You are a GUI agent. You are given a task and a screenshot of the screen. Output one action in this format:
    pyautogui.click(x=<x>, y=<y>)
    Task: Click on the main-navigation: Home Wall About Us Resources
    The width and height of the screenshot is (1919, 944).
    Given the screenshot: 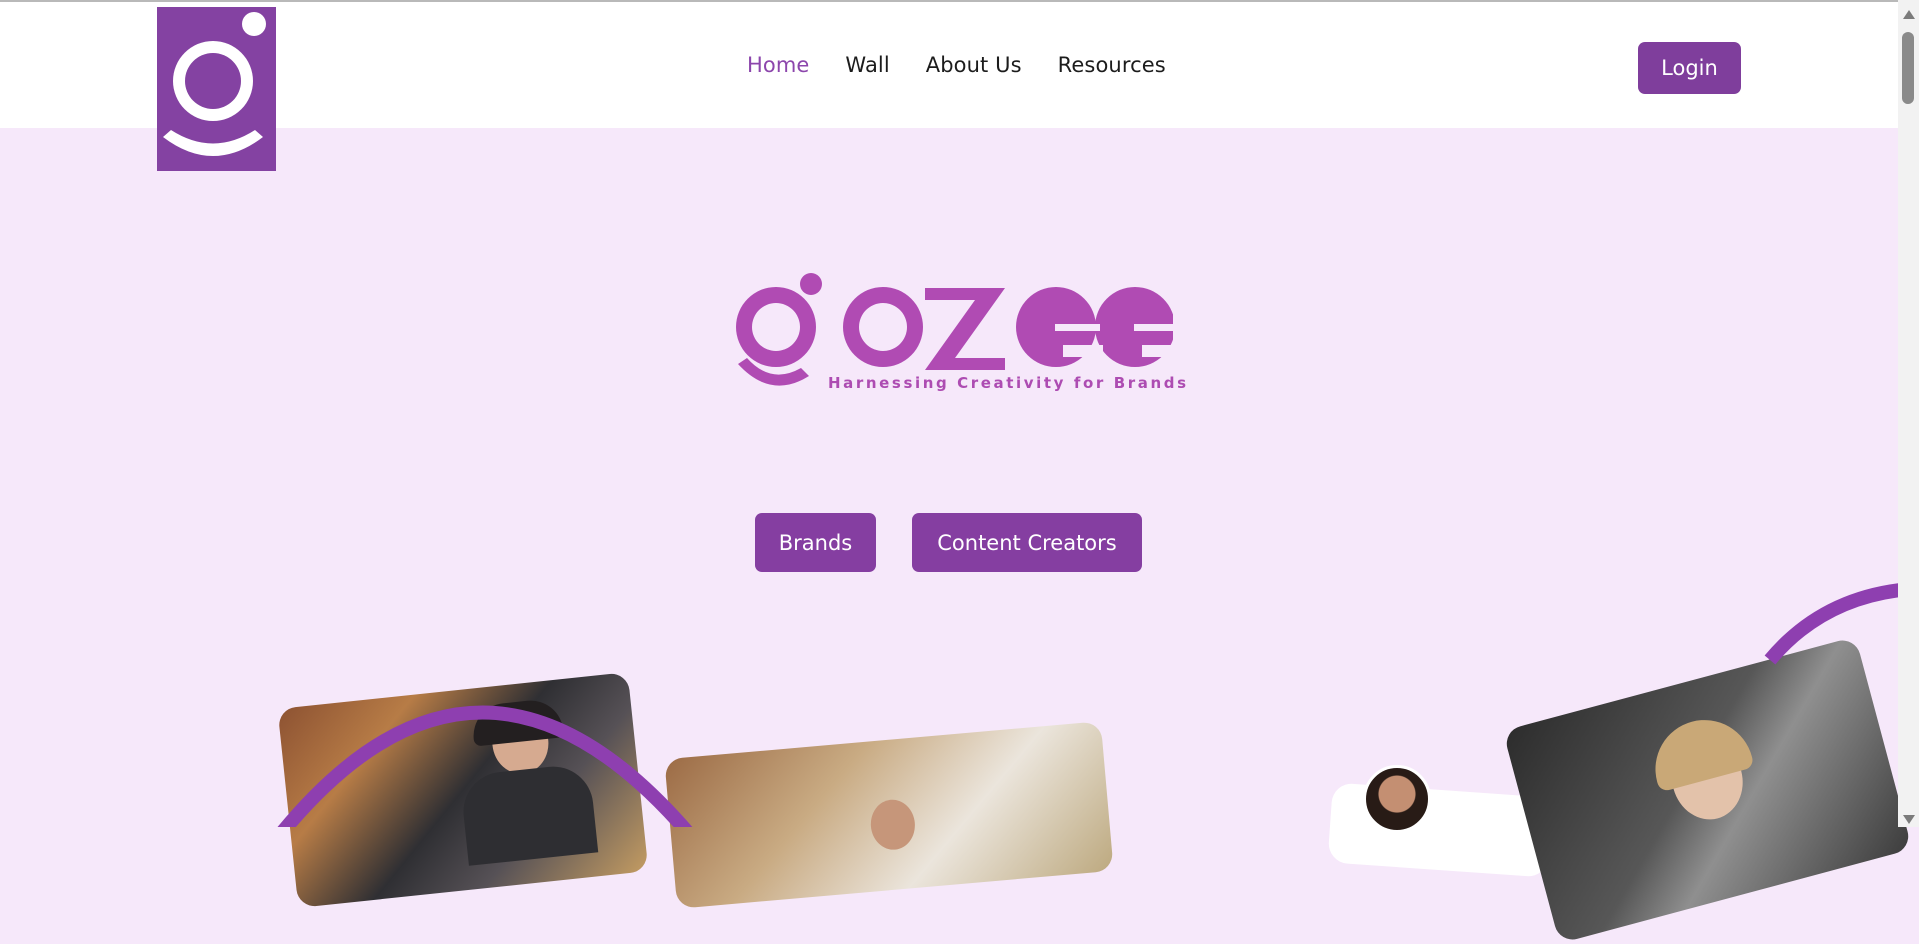 What is the action you would take?
    pyautogui.click(x=956, y=65)
    